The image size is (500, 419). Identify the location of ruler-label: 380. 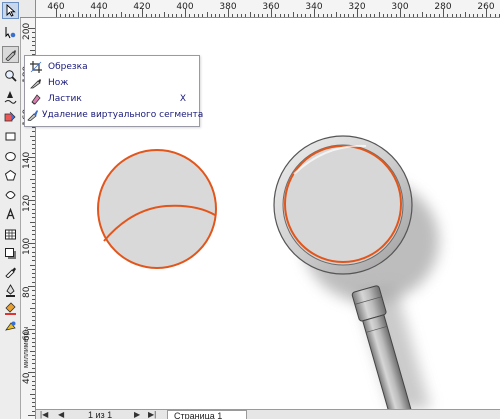
(228, 7).